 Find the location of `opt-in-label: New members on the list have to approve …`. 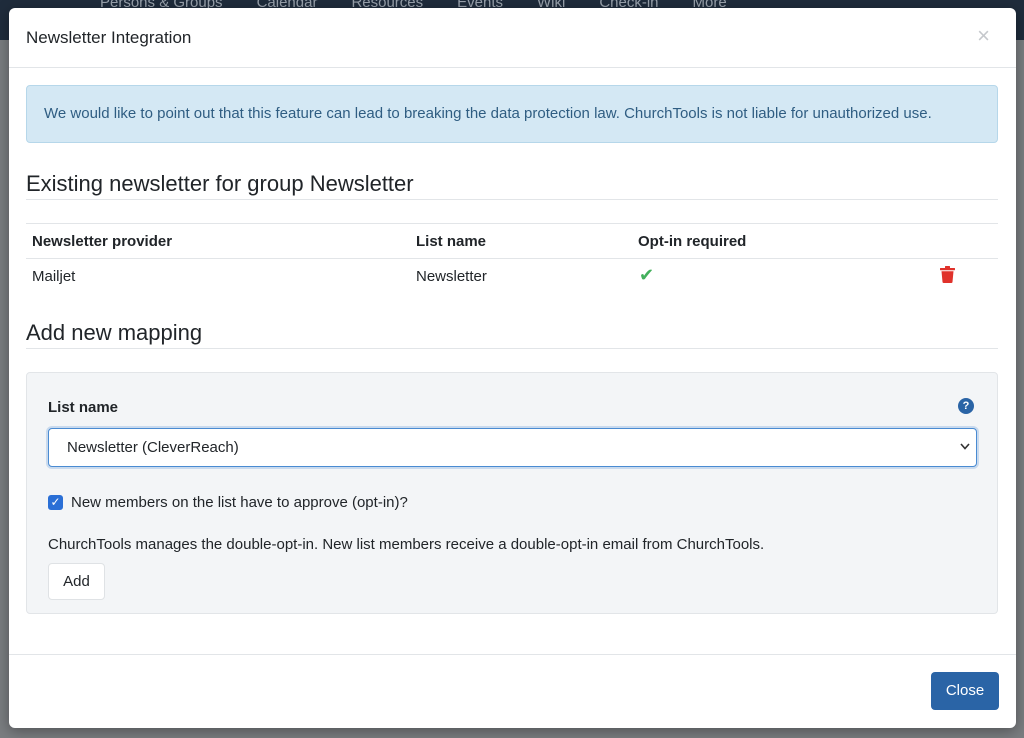

opt-in-label: New members on the list have to approve … is located at coordinates (239, 502).